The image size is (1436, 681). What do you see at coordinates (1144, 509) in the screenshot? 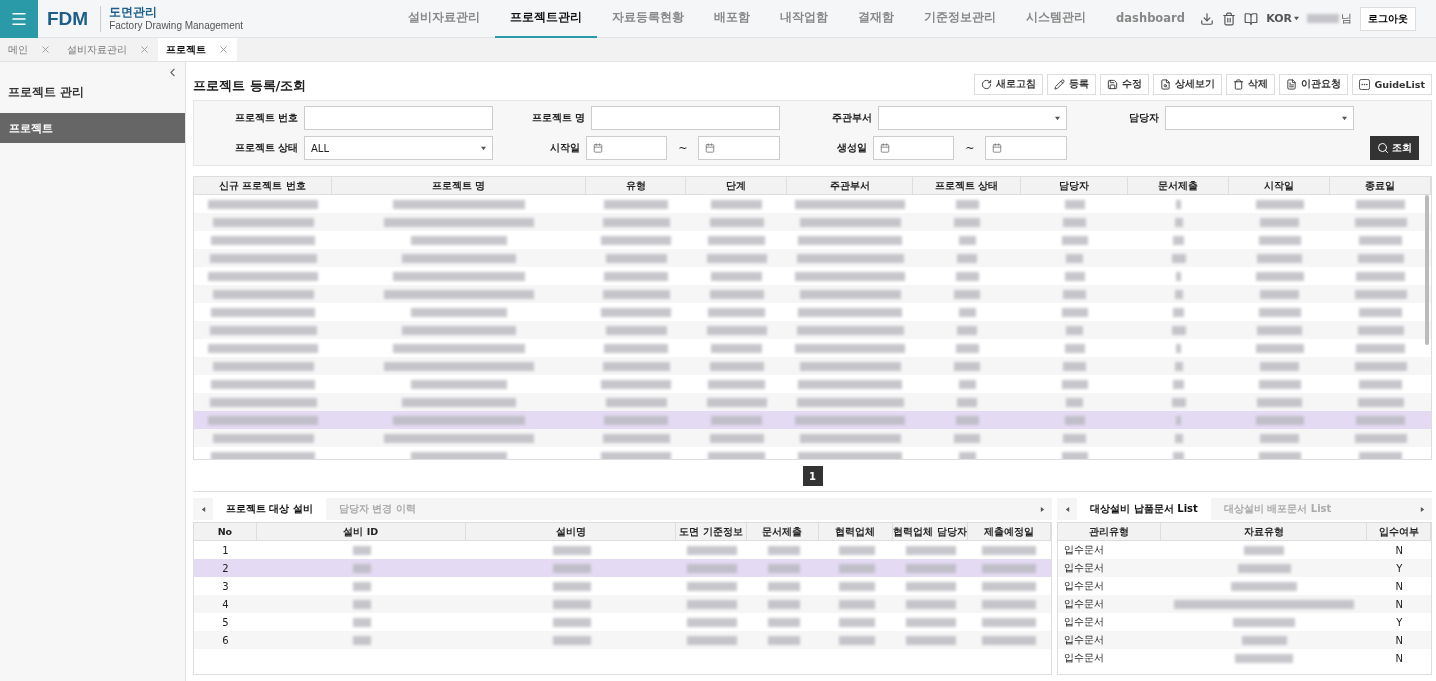
I see `panel-tab: 대상설비 납품문서 List` at bounding box center [1144, 509].